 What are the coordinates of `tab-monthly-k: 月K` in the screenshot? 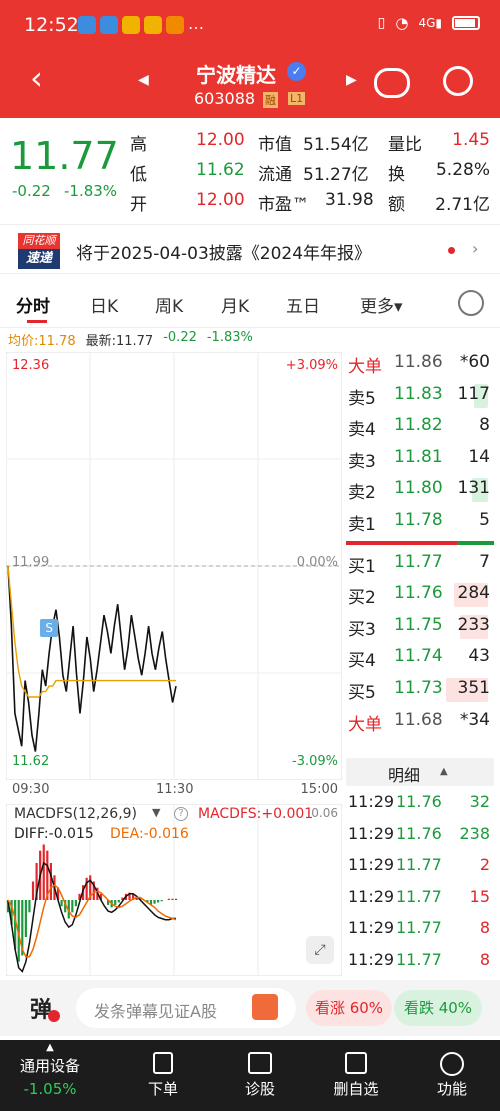 It's located at (235, 304).